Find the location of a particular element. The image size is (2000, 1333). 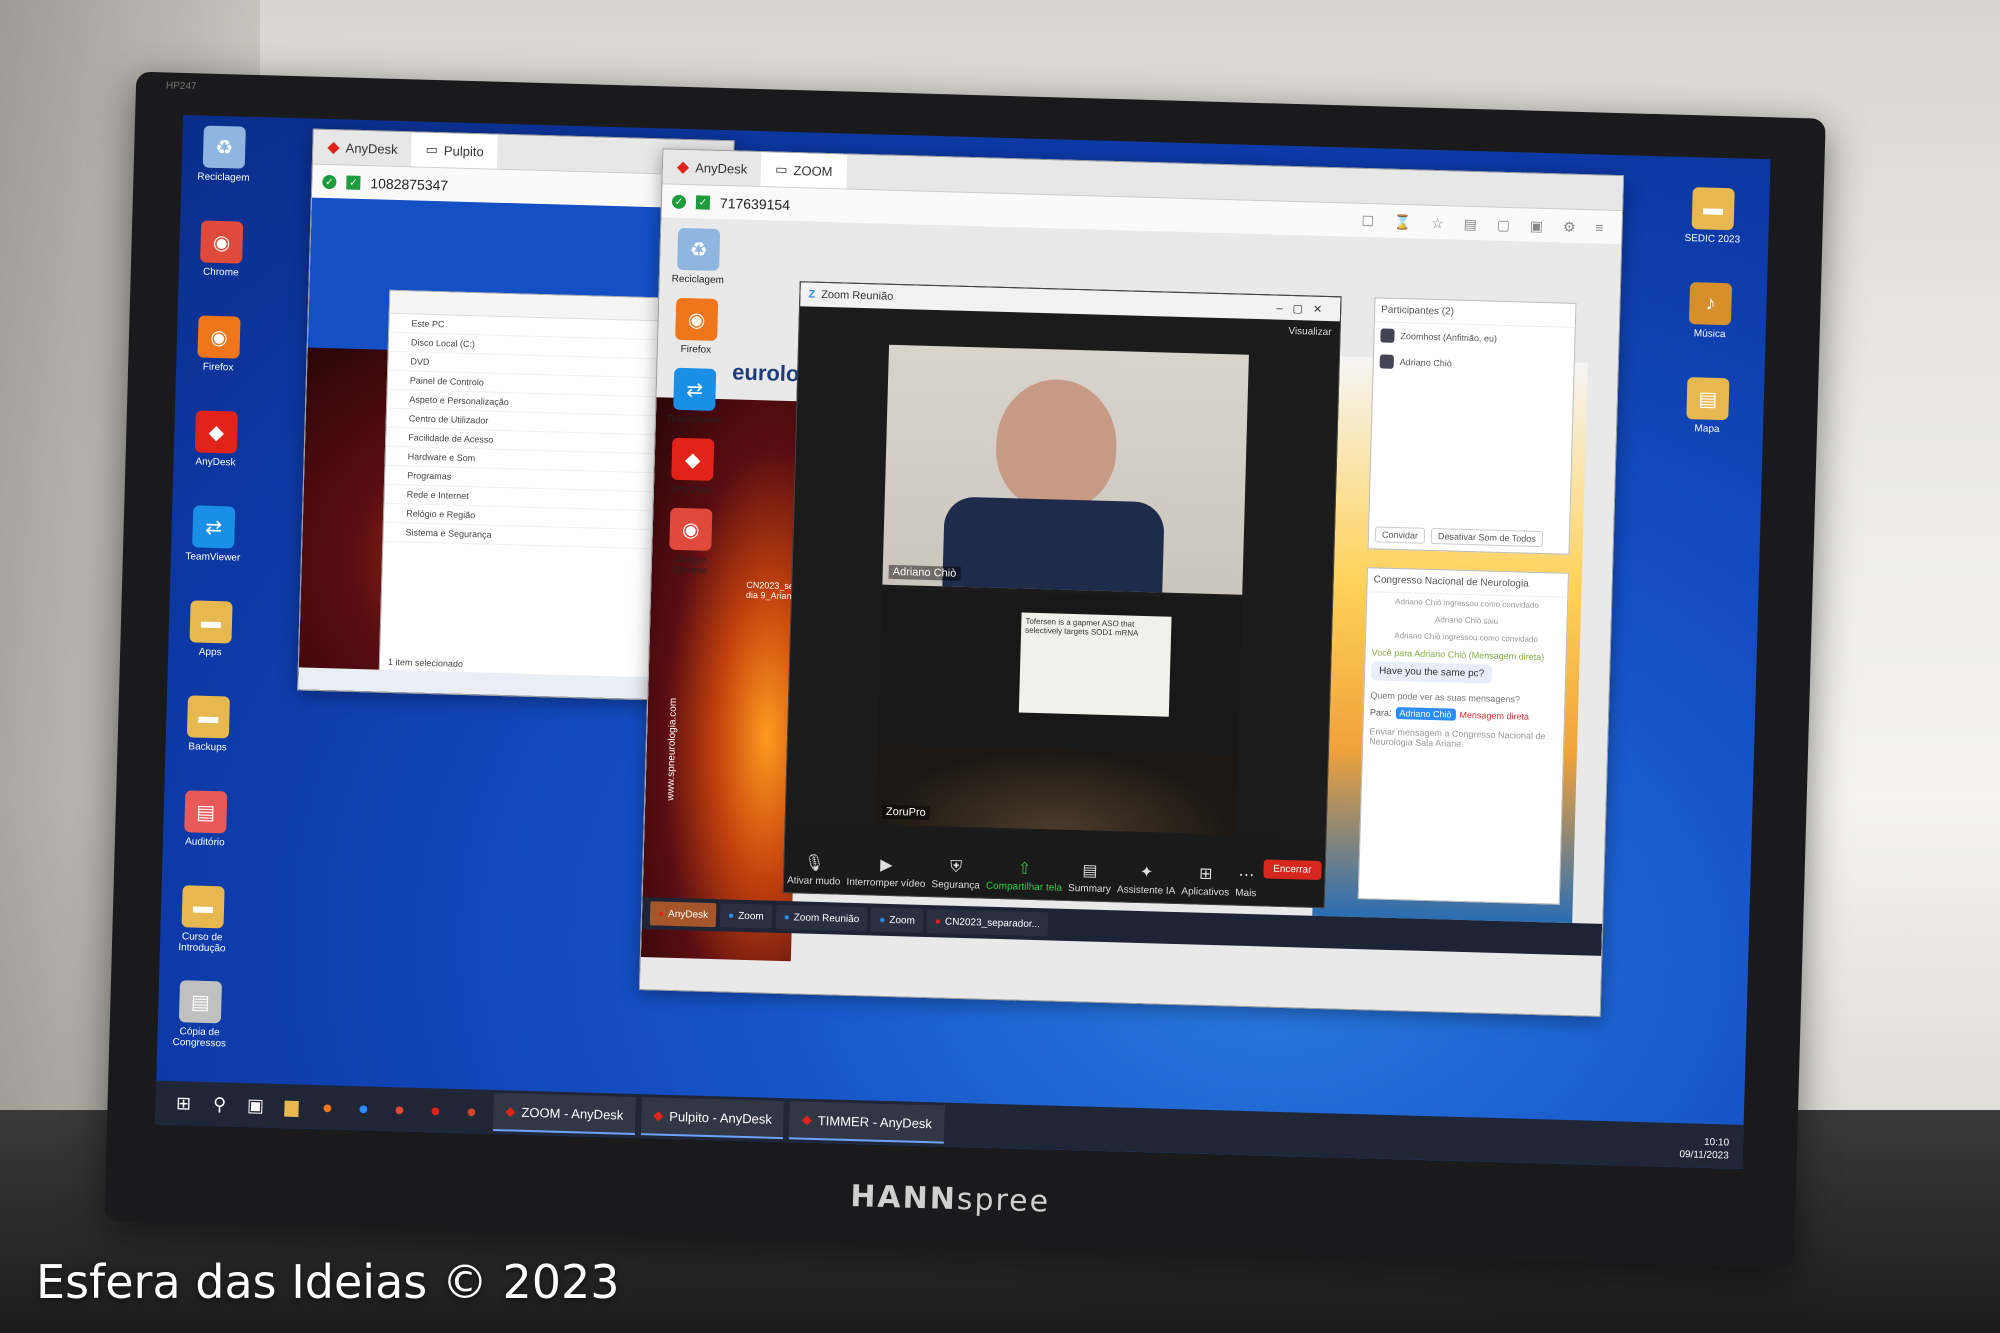

window-controls: –▢✕ is located at coordinates (1304, 308).